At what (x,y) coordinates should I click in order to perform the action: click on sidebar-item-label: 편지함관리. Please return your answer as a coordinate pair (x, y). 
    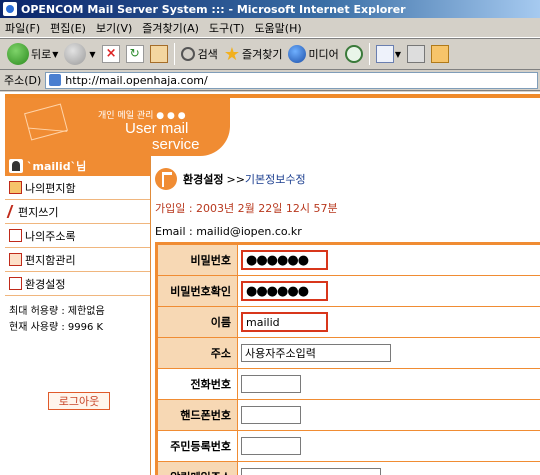
    Looking at the image, I should click on (50, 260).